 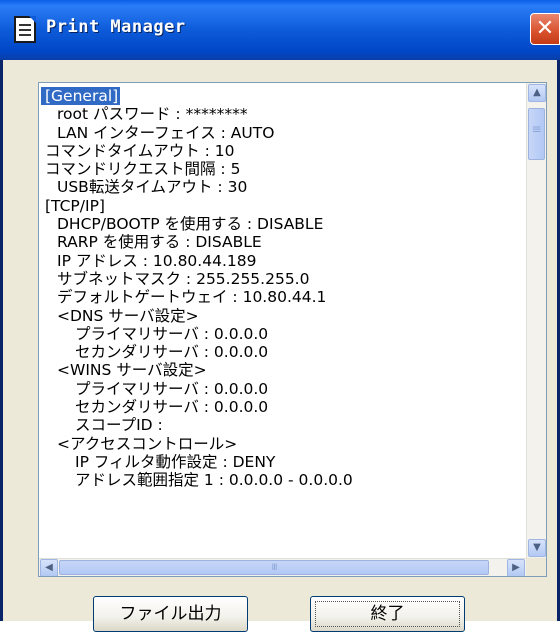 What do you see at coordinates (25, 29) in the screenshot?
I see `document-icon` at bounding box center [25, 29].